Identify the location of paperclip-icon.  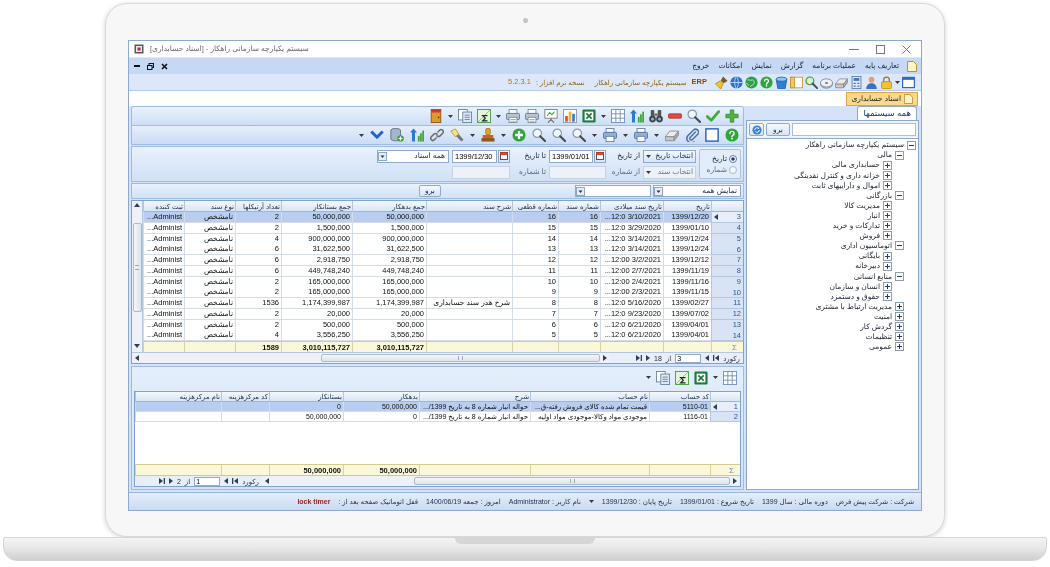
(692, 135).